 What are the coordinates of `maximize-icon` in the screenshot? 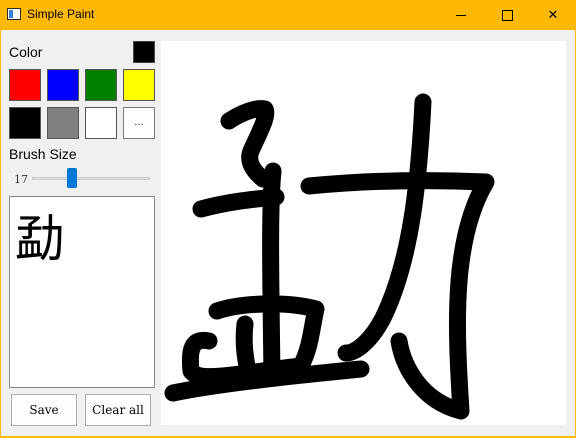 It's located at (507, 15).